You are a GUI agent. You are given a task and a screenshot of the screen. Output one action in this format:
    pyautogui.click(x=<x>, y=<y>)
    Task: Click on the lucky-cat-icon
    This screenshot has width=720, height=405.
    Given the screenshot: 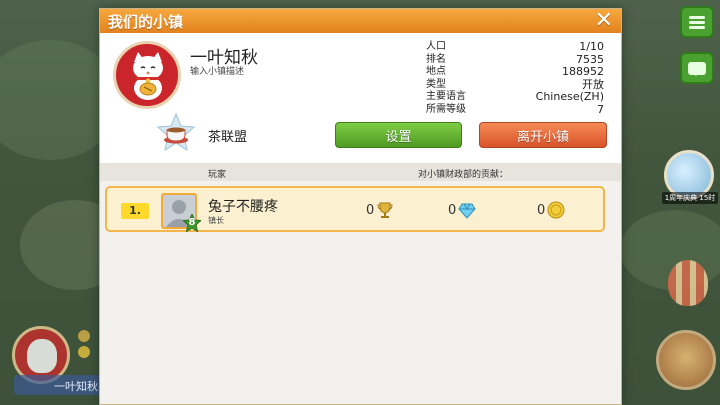 What is the action you would take?
    pyautogui.click(x=148, y=76)
    